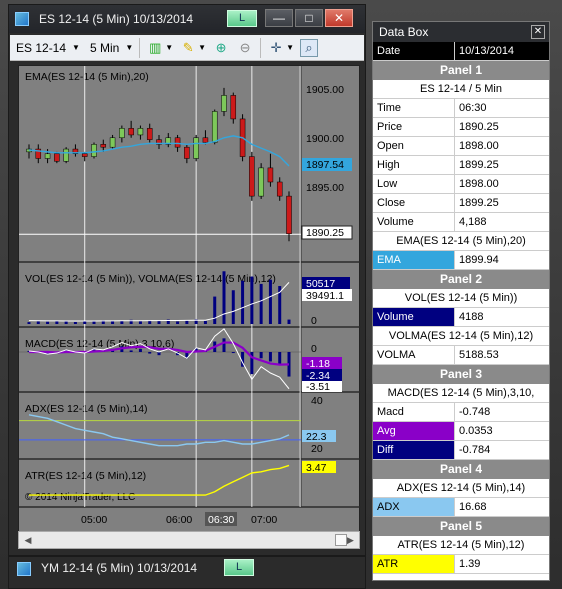  What do you see at coordinates (414, 317) in the screenshot?
I see `volume-key: Volume` at bounding box center [414, 317].